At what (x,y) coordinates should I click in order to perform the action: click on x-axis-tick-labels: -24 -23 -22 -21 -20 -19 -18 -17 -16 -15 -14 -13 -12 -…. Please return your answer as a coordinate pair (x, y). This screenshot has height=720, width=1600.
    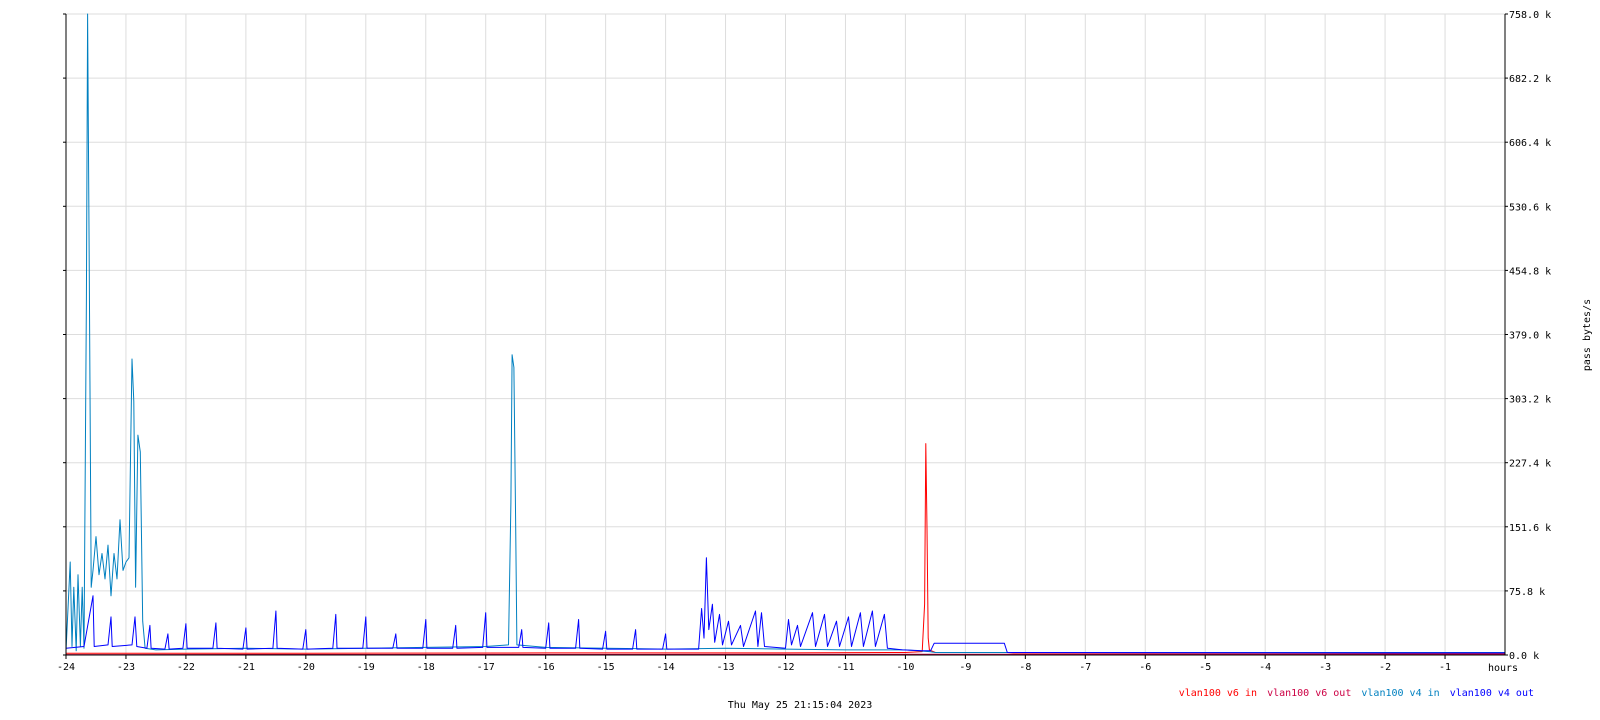
    Looking at the image, I should click on (754, 667).